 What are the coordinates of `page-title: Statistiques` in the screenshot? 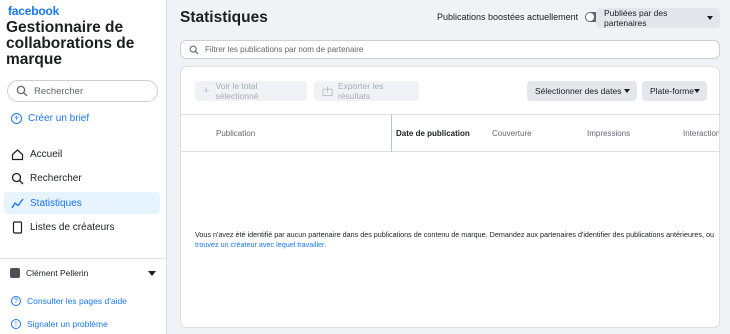 It's located at (224, 17).